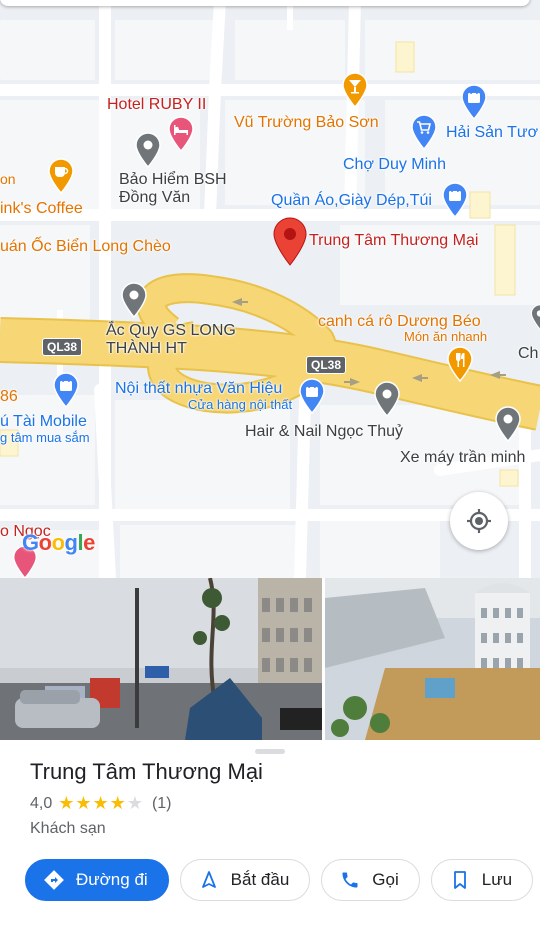 This screenshot has height=927, width=540. What do you see at coordinates (460, 880) in the screenshot?
I see `bookmark-icon` at bounding box center [460, 880].